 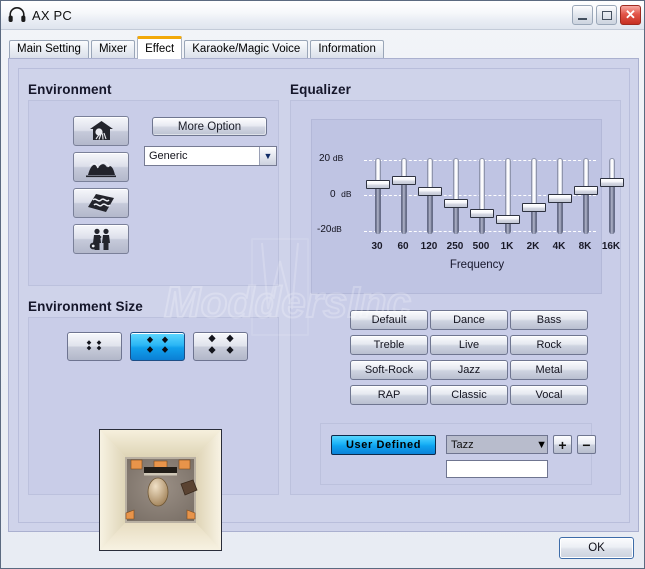 I want to click on speakers-large-icon, so click(x=221, y=346).